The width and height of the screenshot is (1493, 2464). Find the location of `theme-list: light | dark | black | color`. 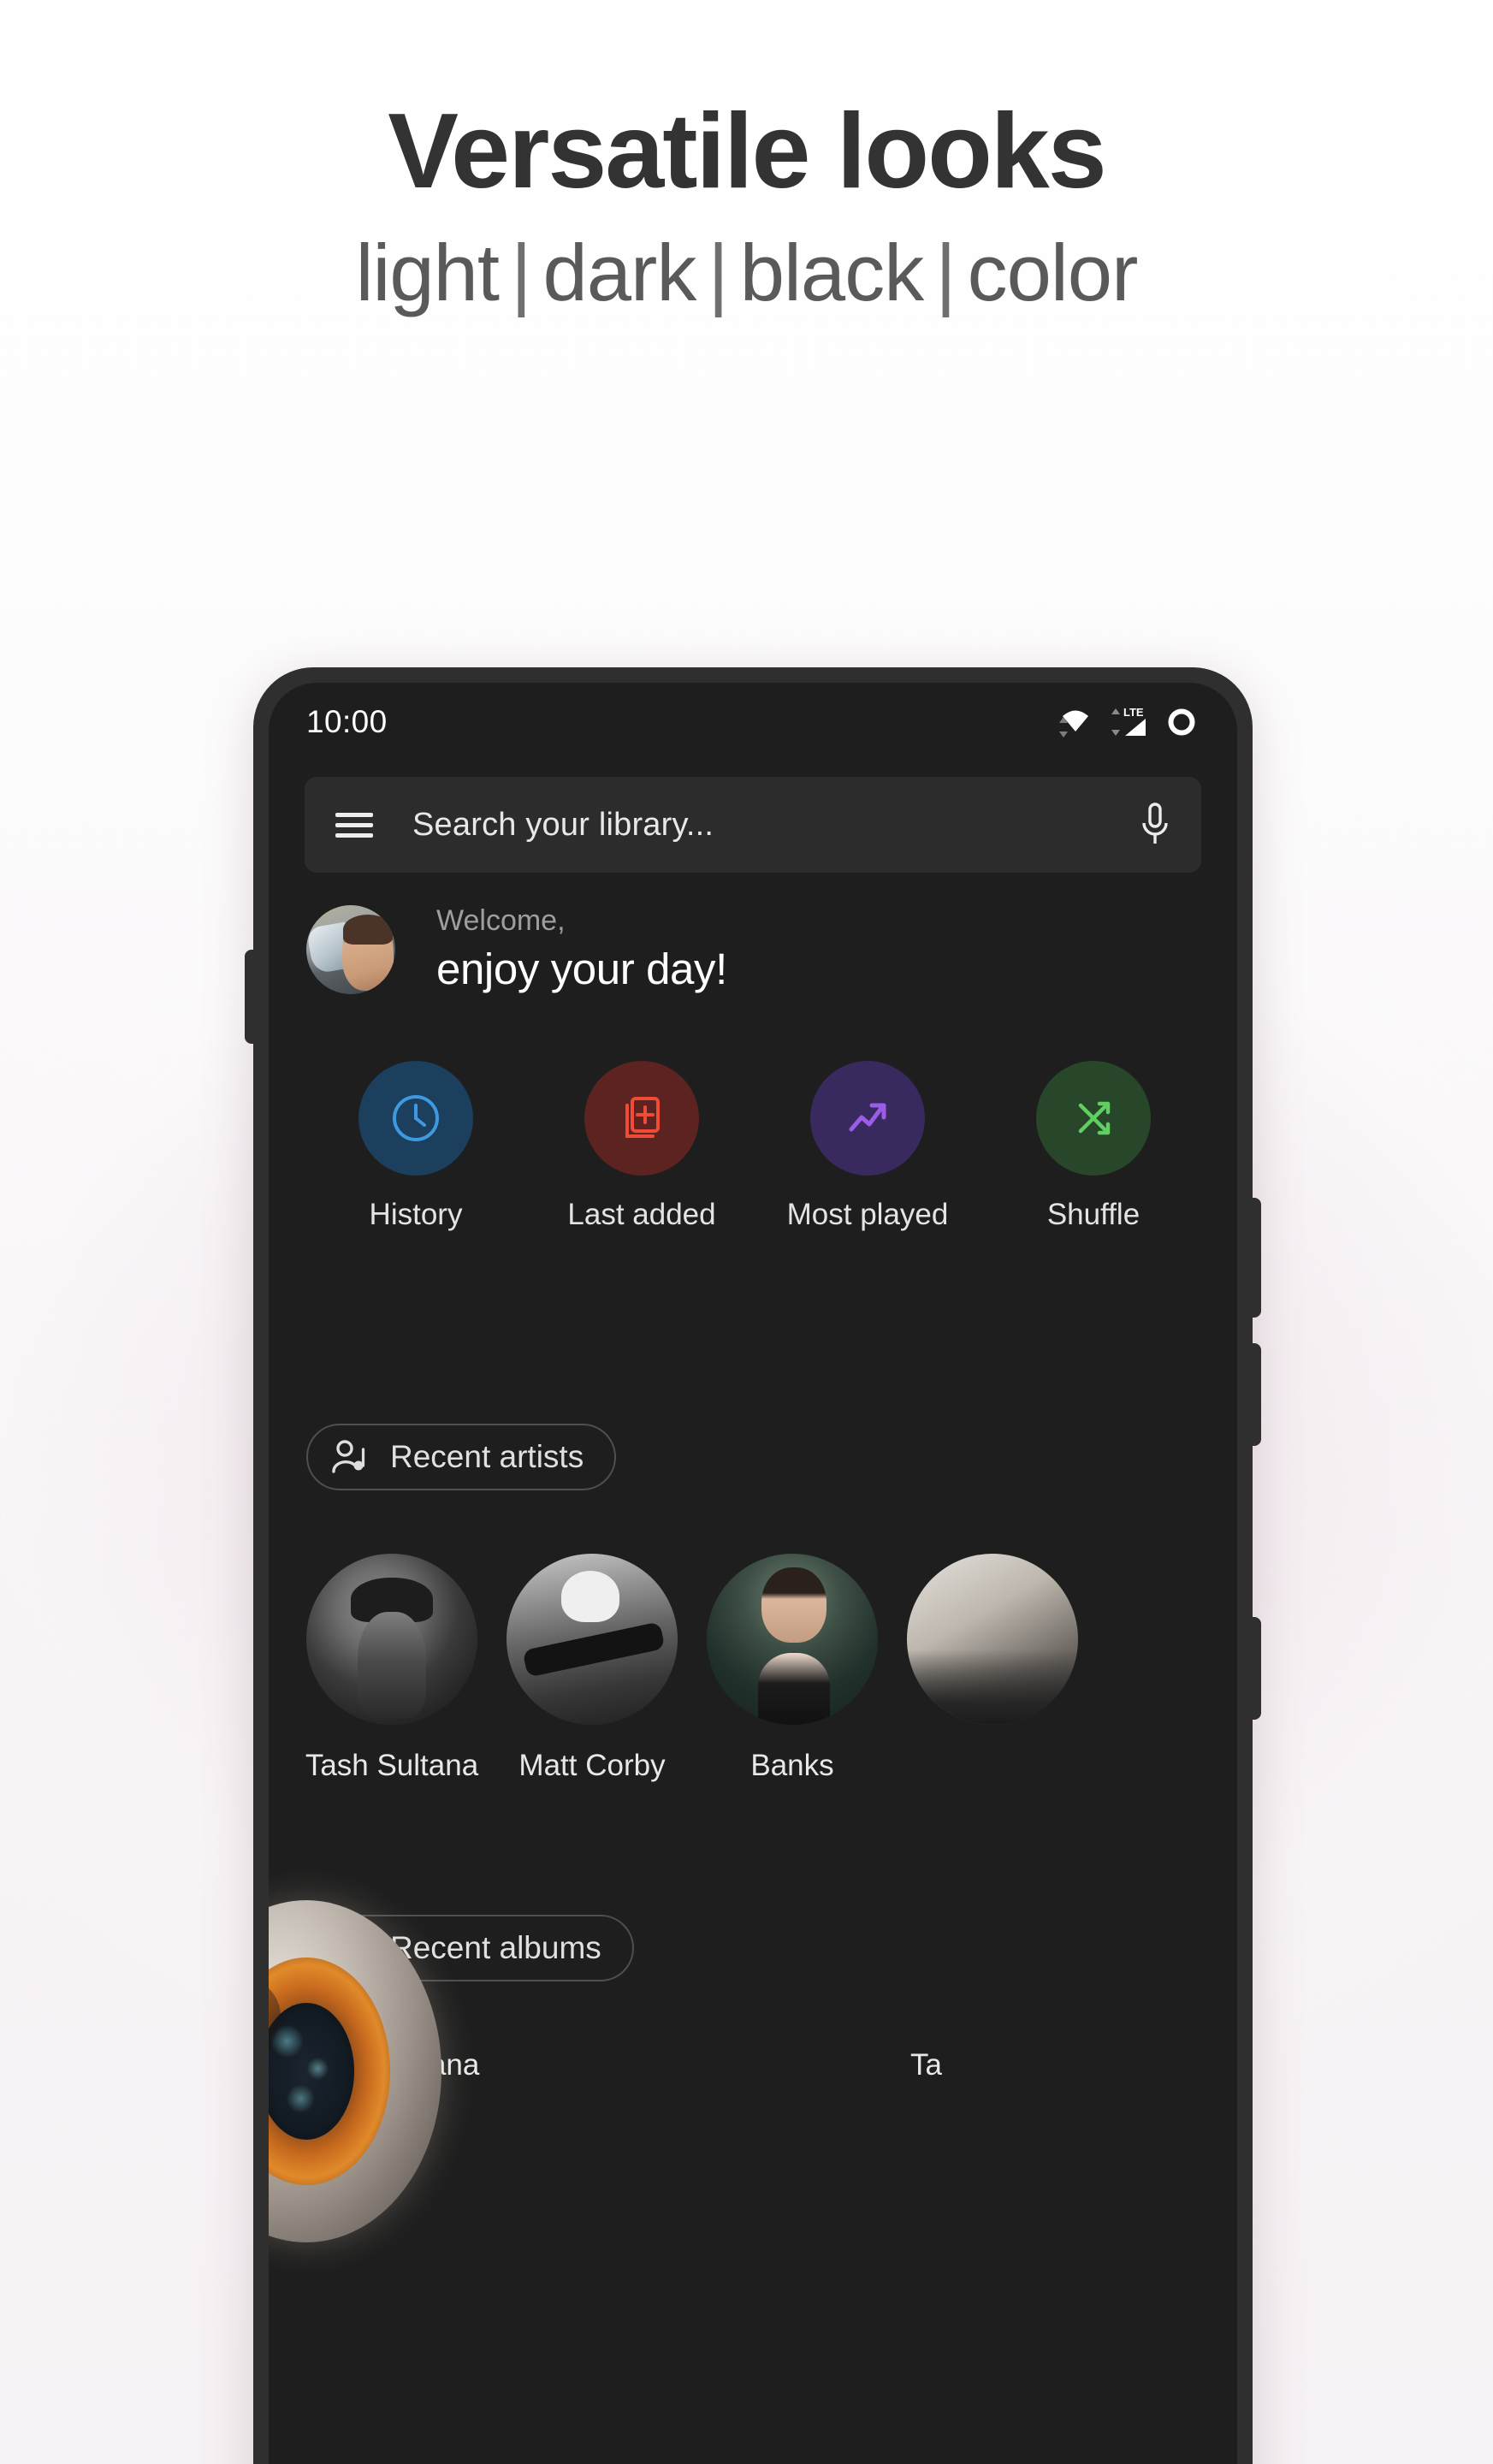

theme-list: light | dark | black | color is located at coordinates (746, 272).